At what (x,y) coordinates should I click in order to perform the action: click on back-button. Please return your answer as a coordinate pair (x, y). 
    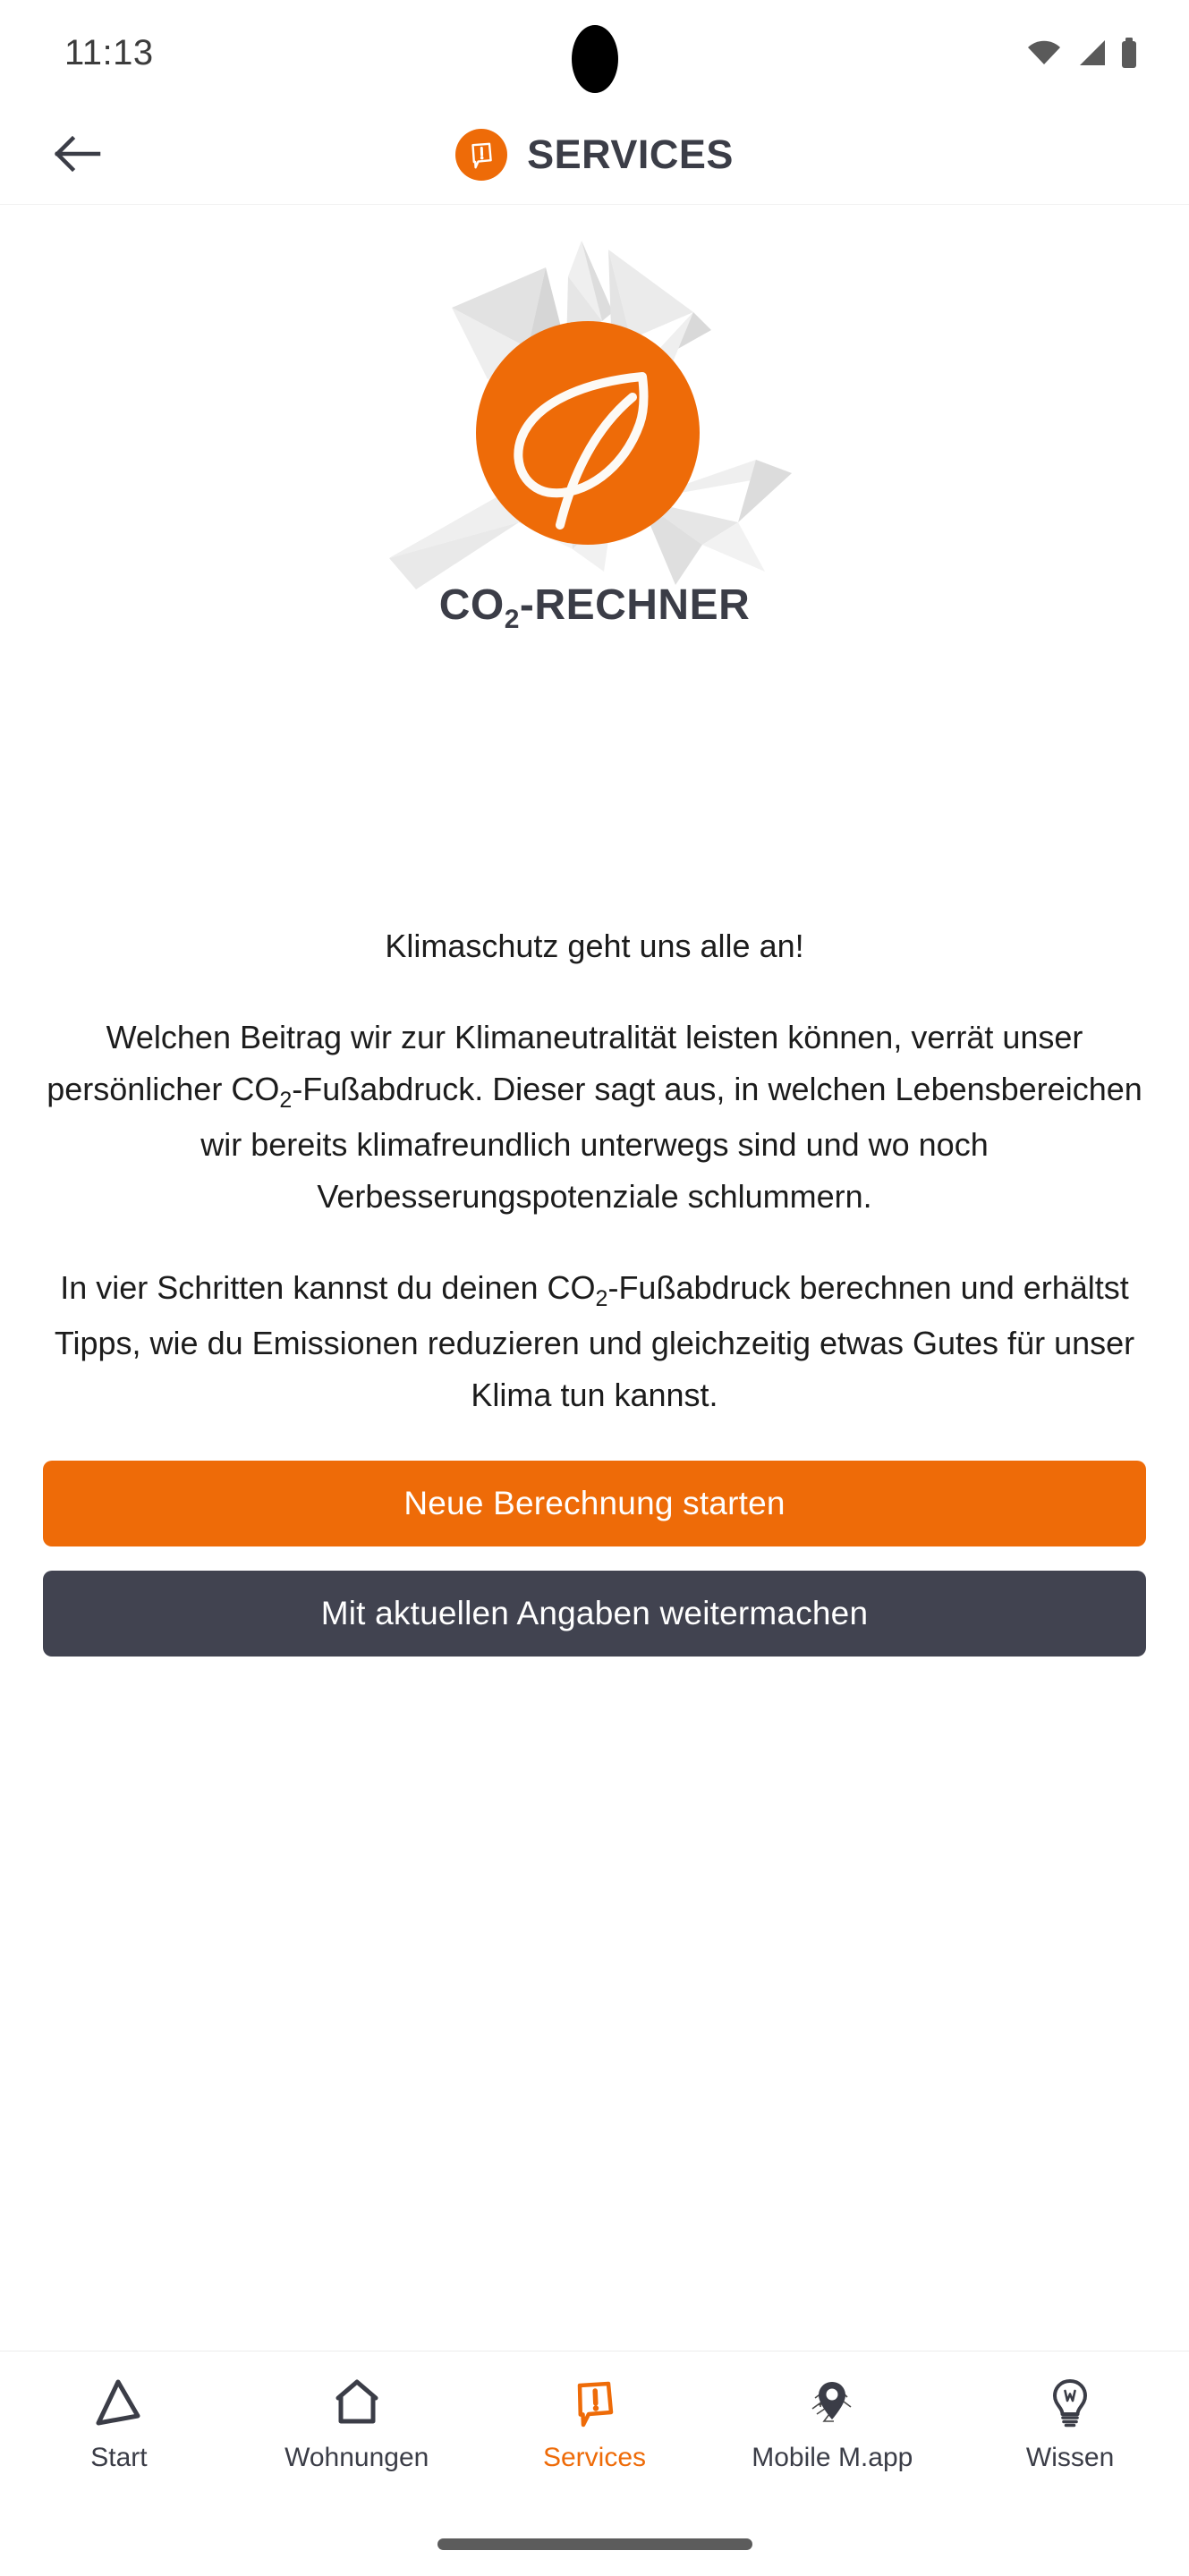
    Looking at the image, I should click on (77, 155).